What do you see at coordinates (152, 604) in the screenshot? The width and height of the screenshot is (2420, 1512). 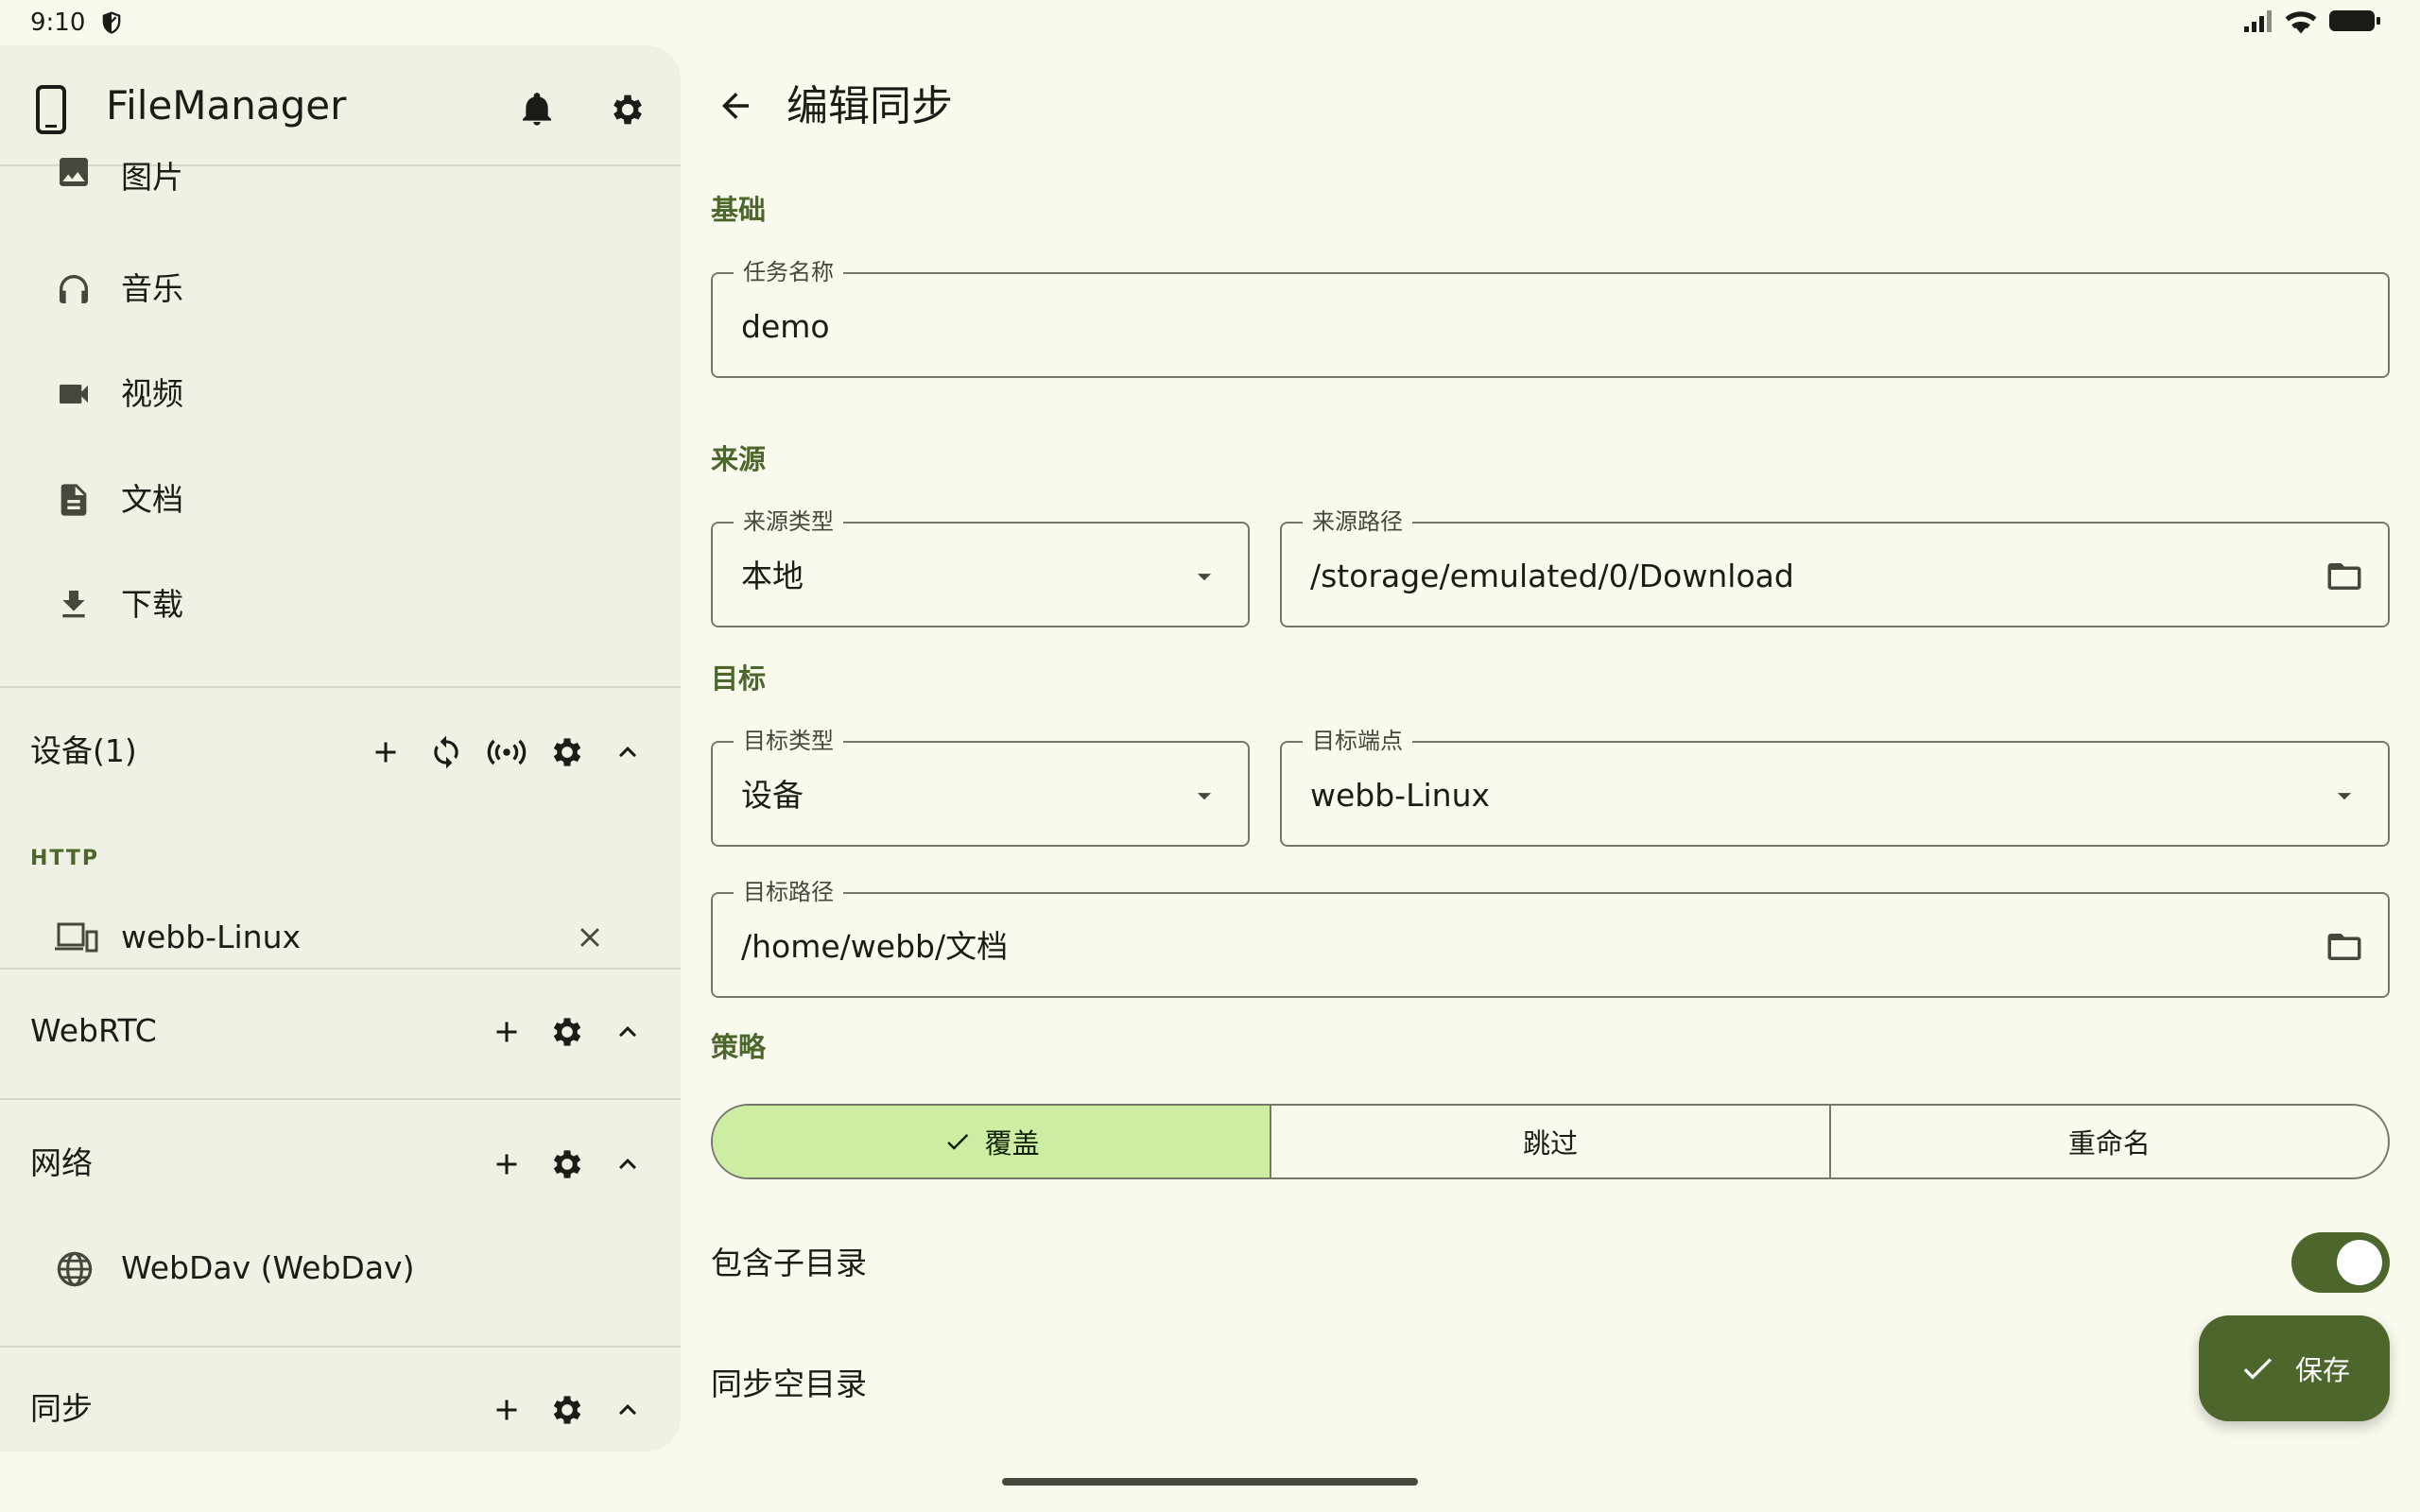 I see `sidebar-item-label: 下载` at bounding box center [152, 604].